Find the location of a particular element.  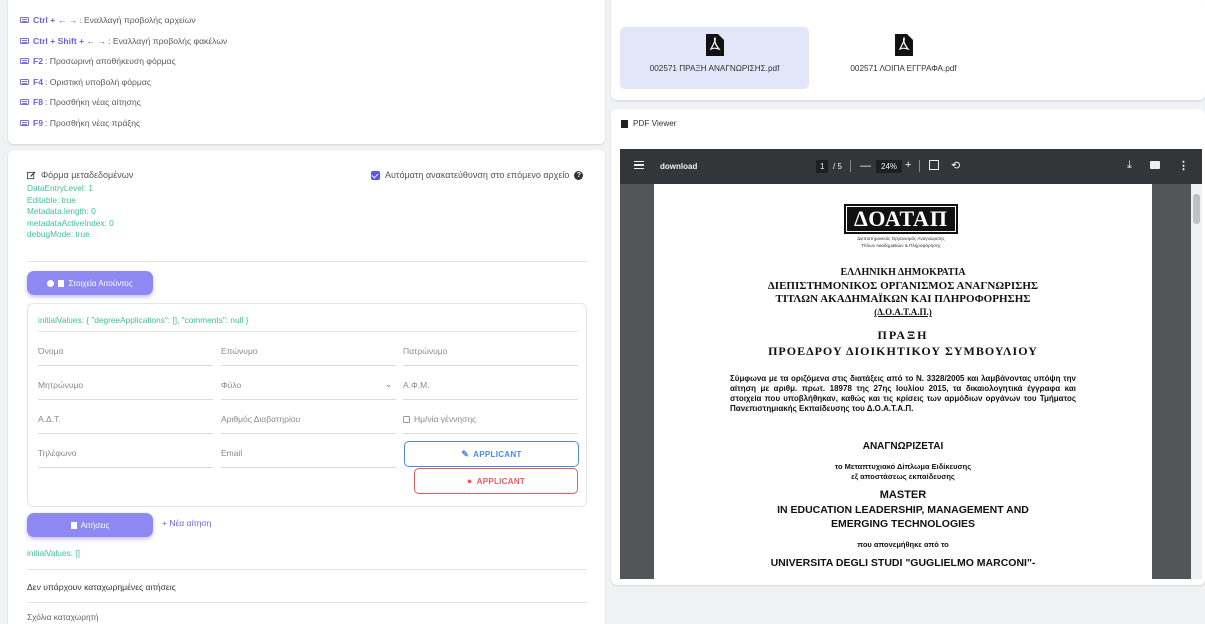

zoom-in-icon: + is located at coordinates (908, 165).